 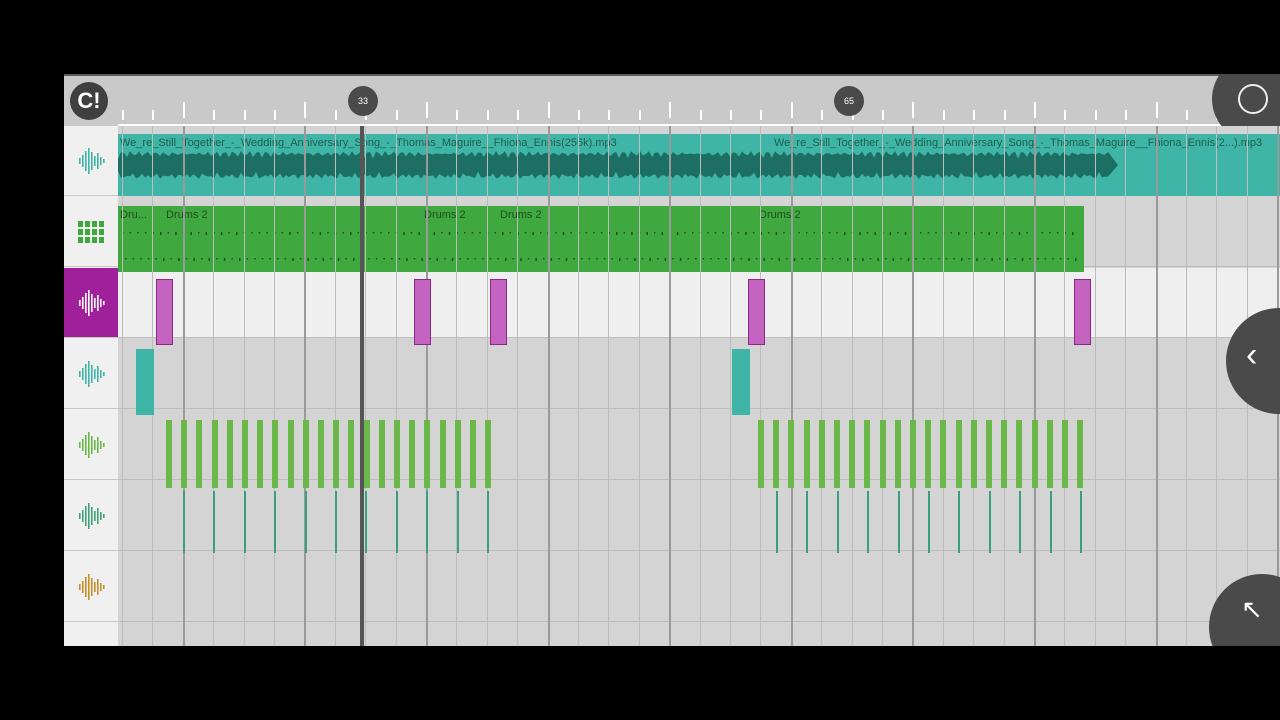 I want to click on track-header-audio-track, so click(x=91, y=161).